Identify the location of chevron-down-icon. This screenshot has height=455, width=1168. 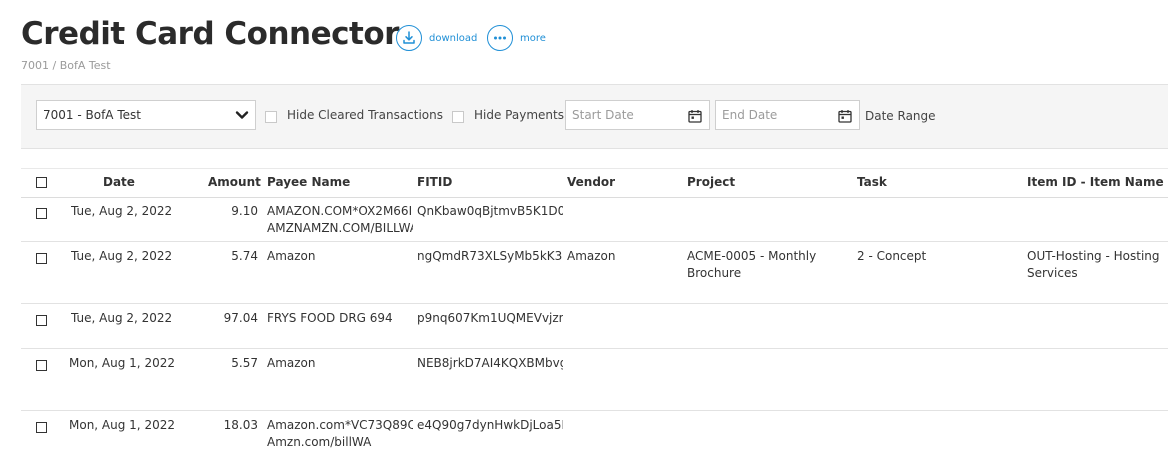
(242, 116).